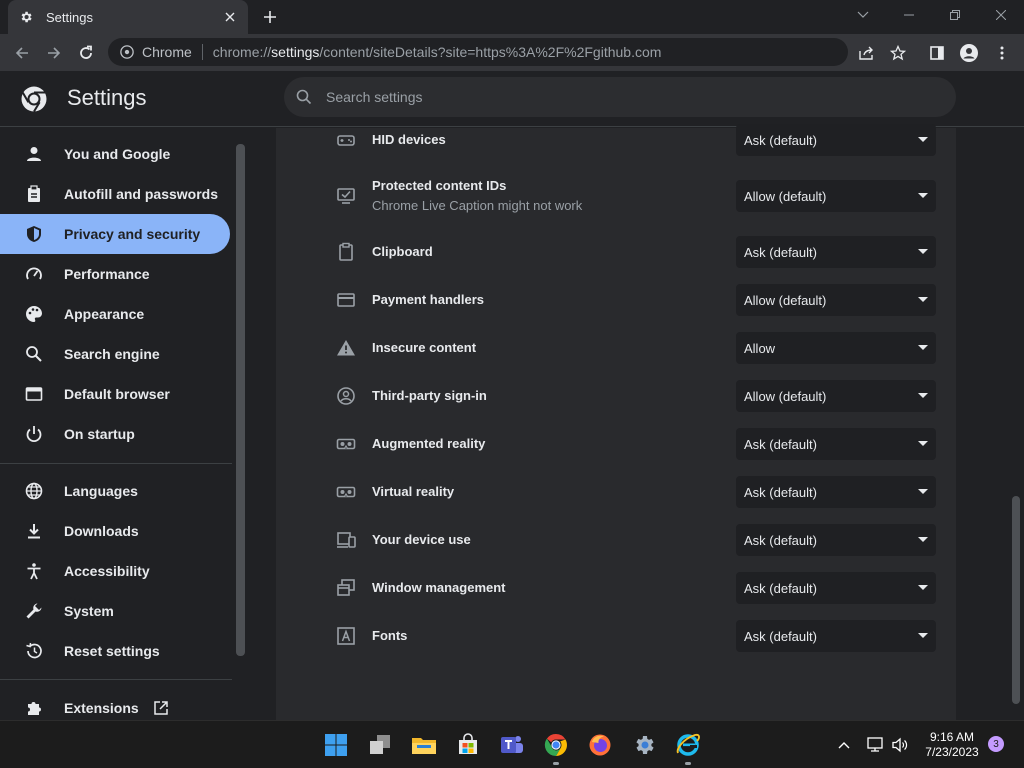 The image size is (1024, 768). What do you see at coordinates (688, 747) in the screenshot?
I see `internet-explorer-icon` at bounding box center [688, 747].